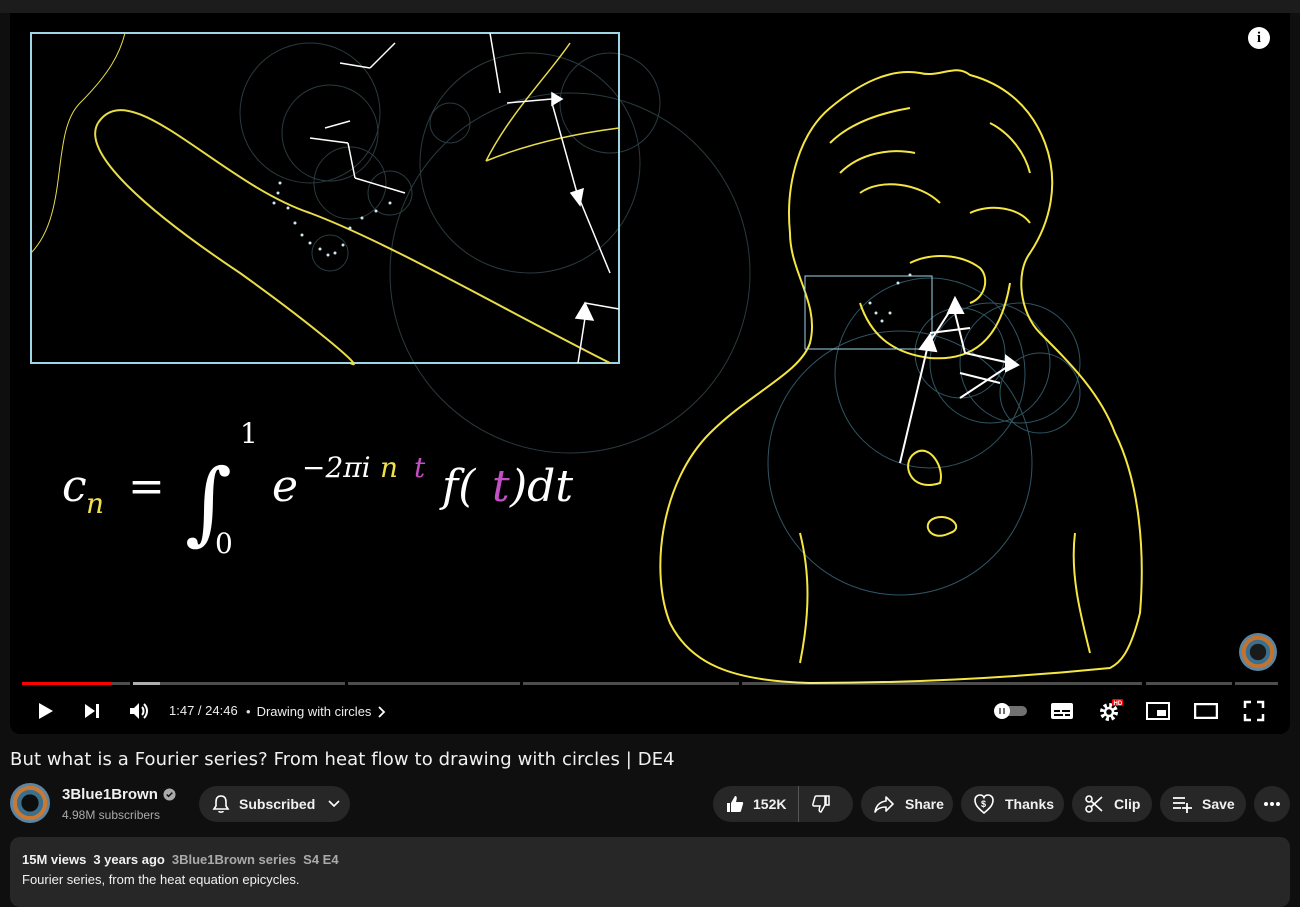 This screenshot has height=907, width=1300. I want to click on thanks-label: Thanks, so click(1030, 804).